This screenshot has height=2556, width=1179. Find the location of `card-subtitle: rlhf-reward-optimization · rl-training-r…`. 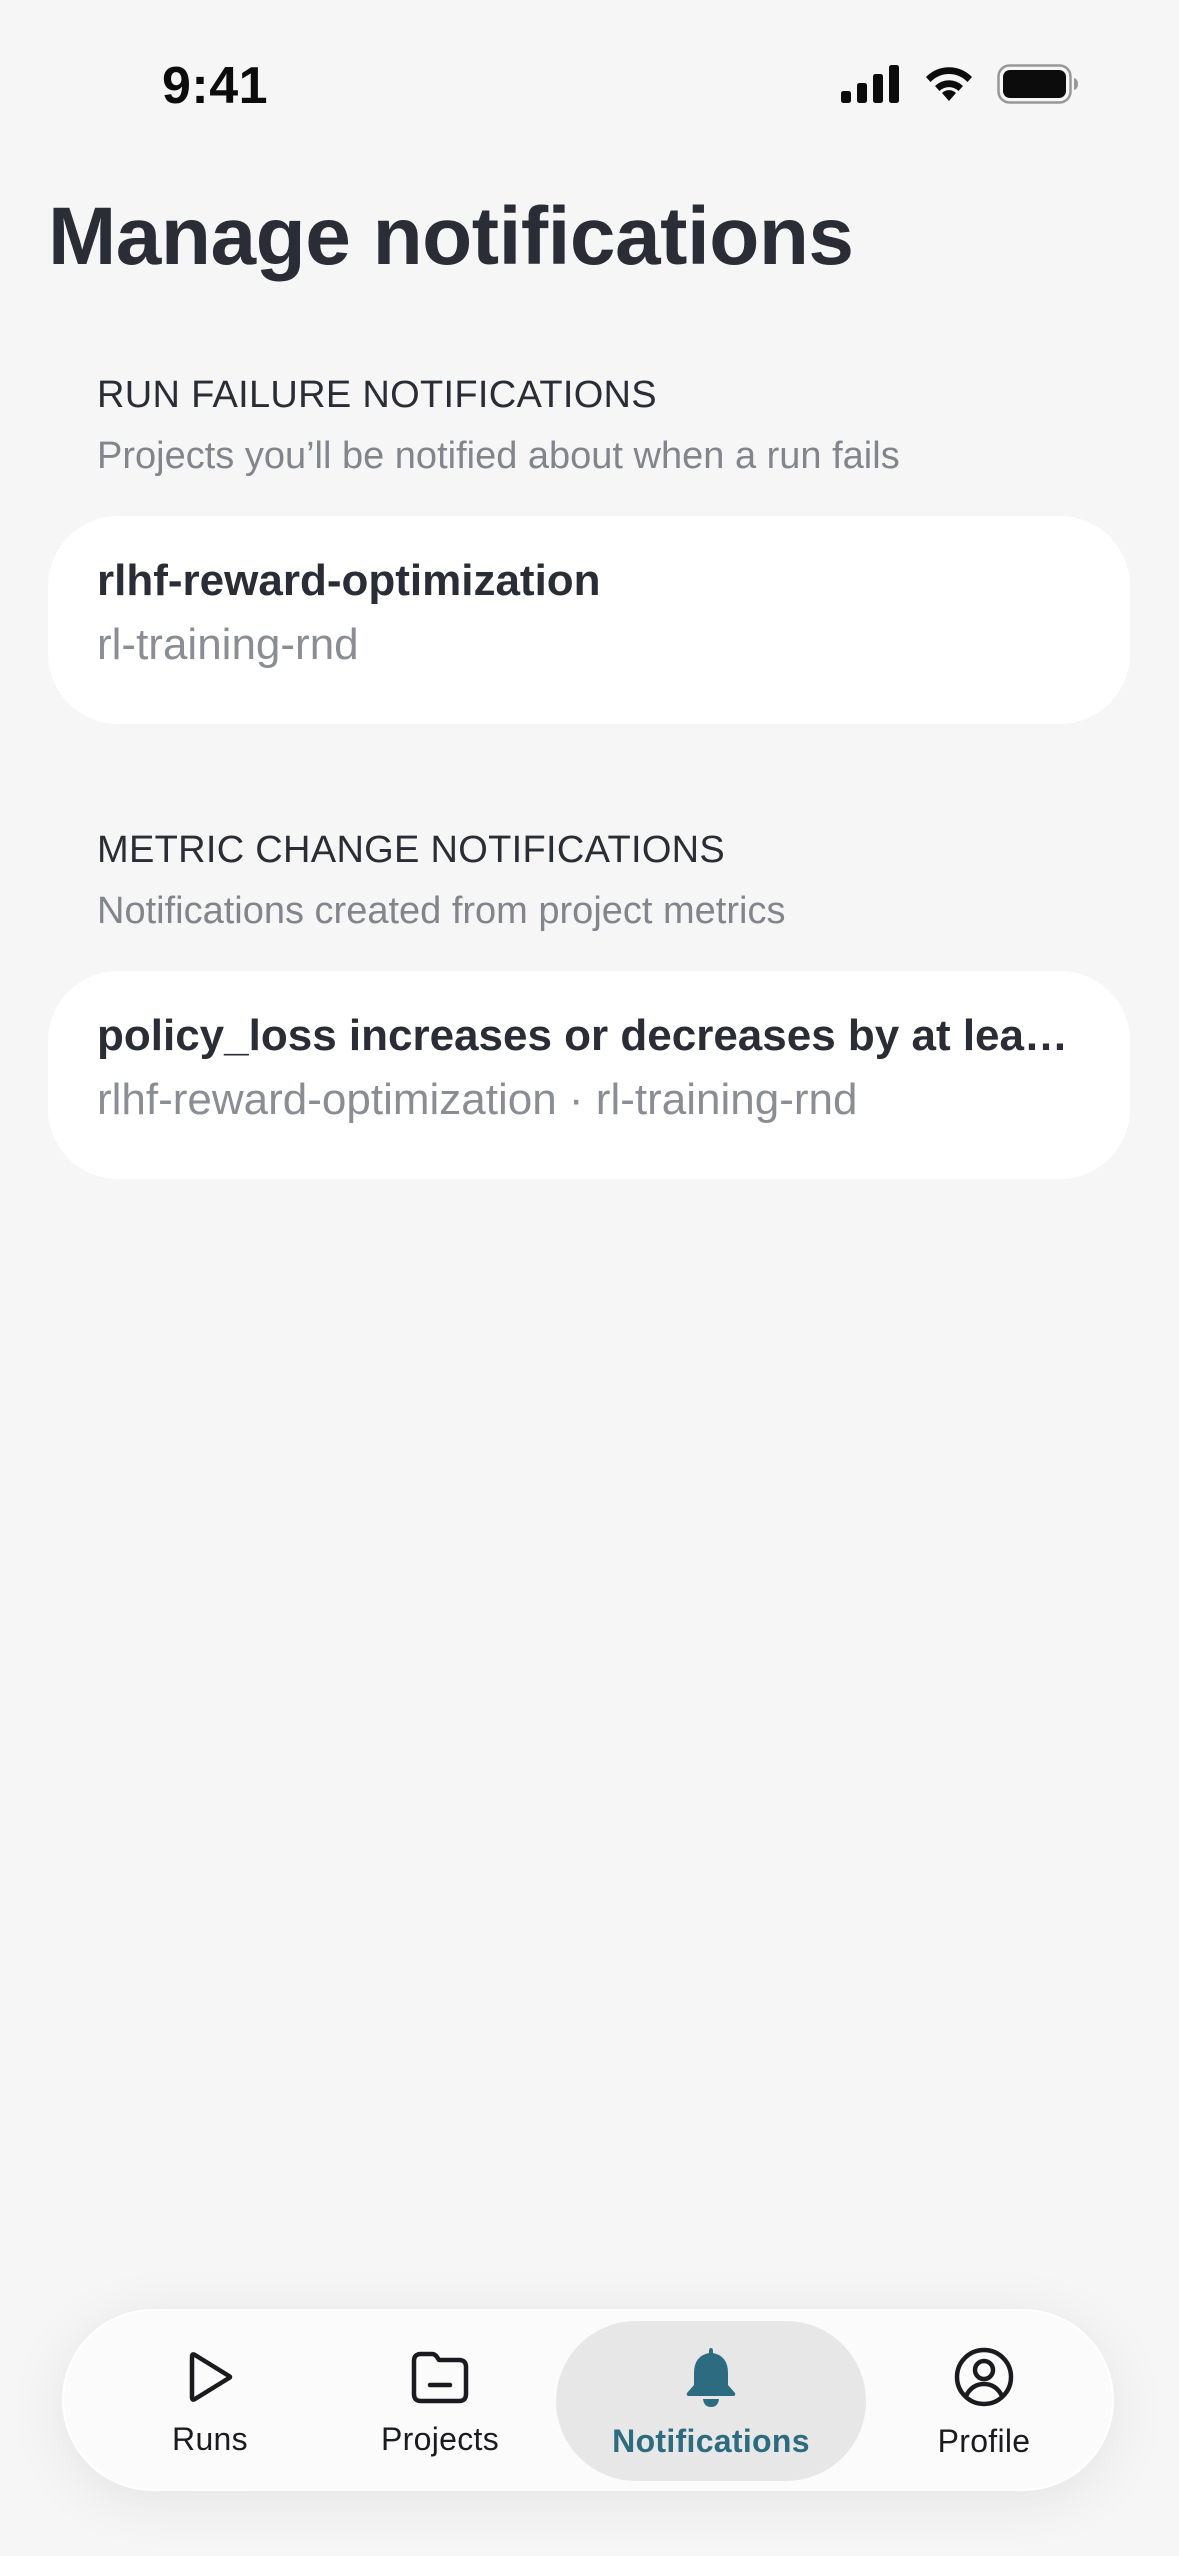

card-subtitle: rlhf-reward-optimization · rl-training-r… is located at coordinates (477, 1099).